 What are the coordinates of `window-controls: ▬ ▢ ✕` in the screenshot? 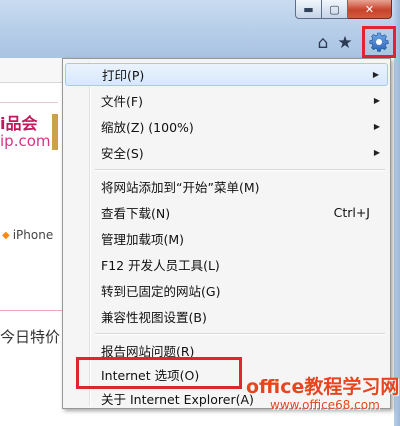 It's located at (343, 10).